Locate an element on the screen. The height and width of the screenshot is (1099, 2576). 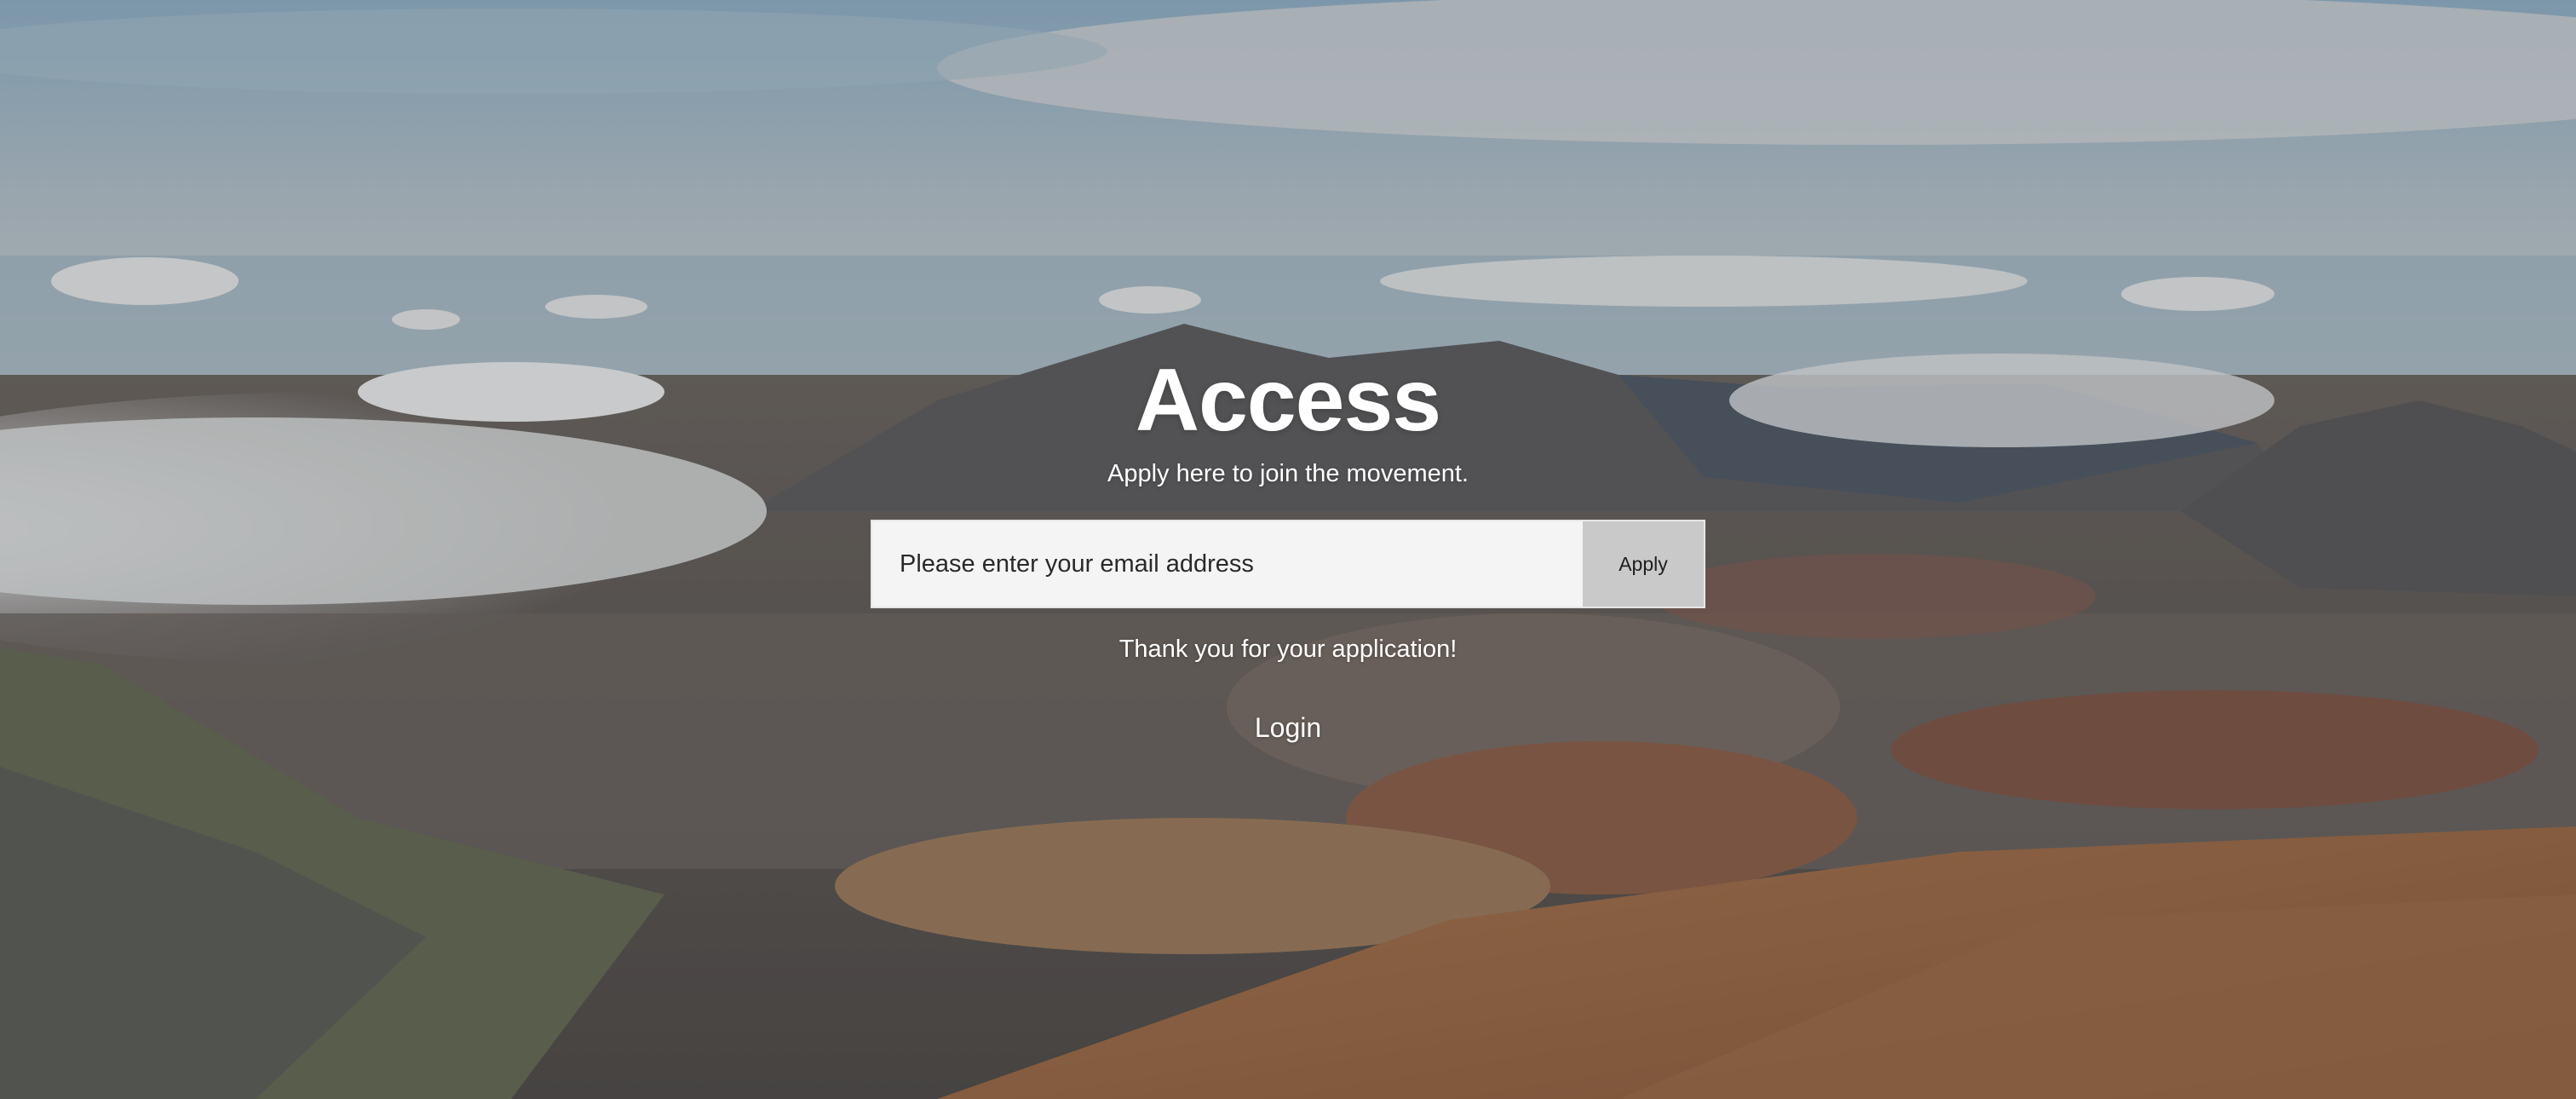
email-input is located at coordinates (1227, 564).